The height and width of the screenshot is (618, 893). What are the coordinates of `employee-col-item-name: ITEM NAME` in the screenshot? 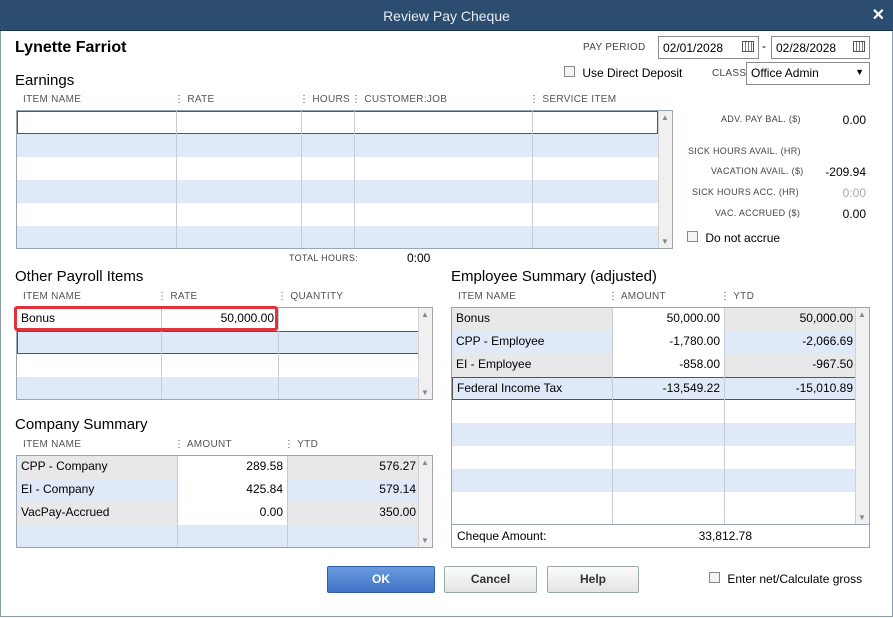 It's located at (487, 296).